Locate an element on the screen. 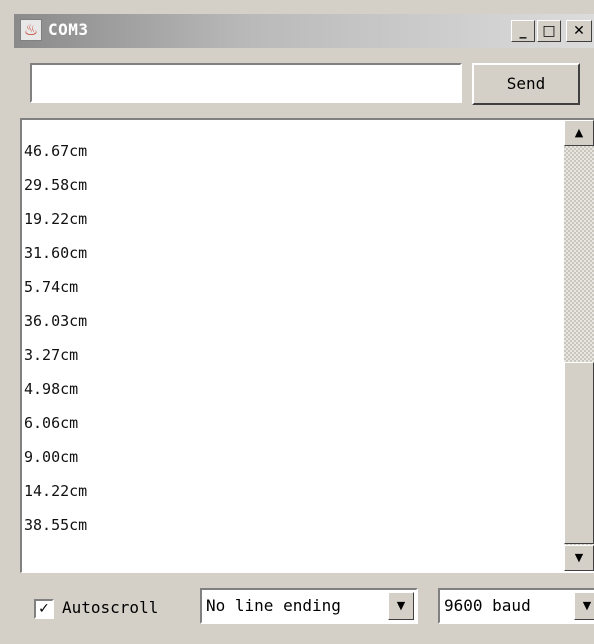  close-icon: ✕ is located at coordinates (579, 31).